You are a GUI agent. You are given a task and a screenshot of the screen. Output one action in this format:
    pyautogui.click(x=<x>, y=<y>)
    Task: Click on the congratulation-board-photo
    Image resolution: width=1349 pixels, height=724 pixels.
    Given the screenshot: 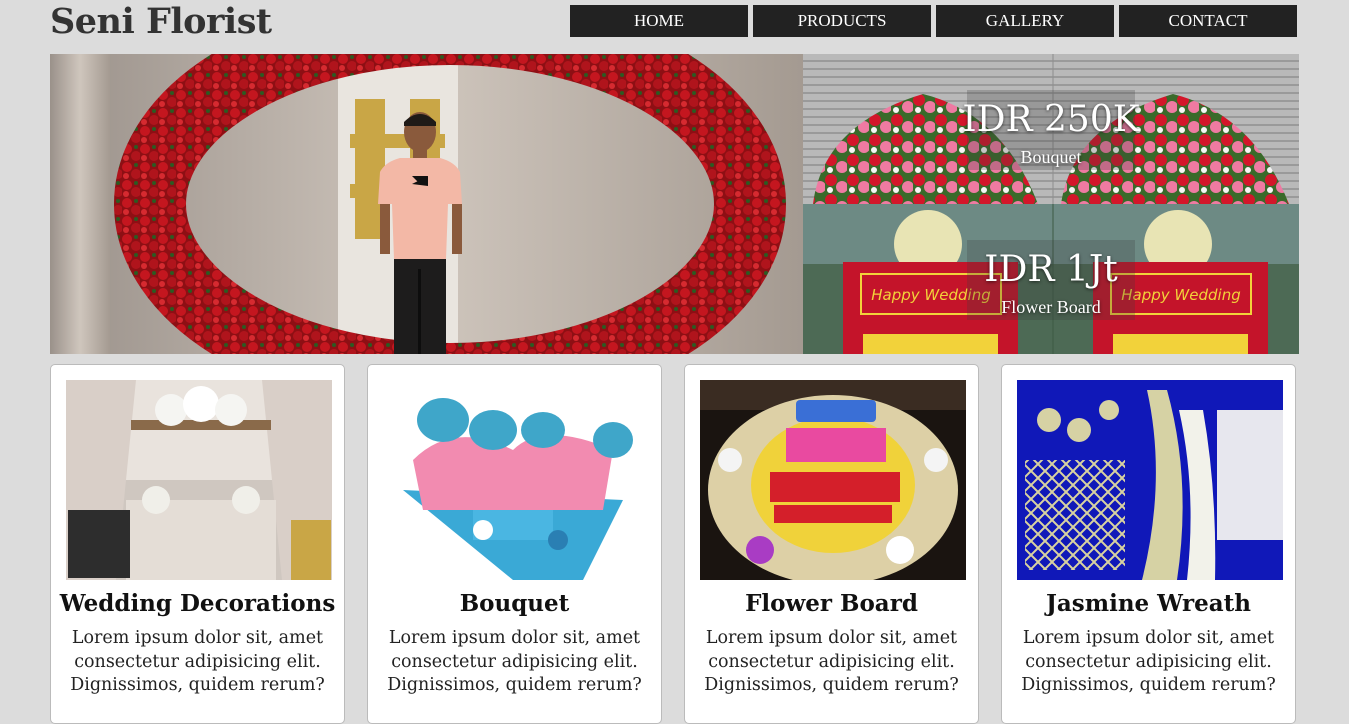 What is the action you would take?
    pyautogui.click(x=833, y=480)
    